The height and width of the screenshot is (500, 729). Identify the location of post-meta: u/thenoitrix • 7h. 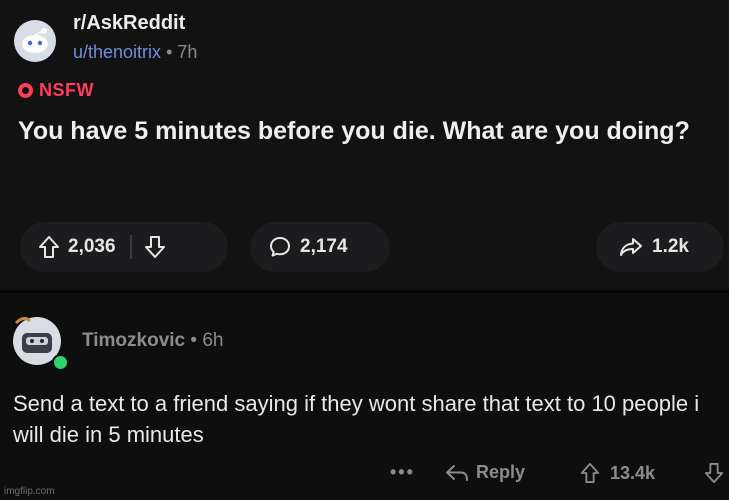
(135, 52).